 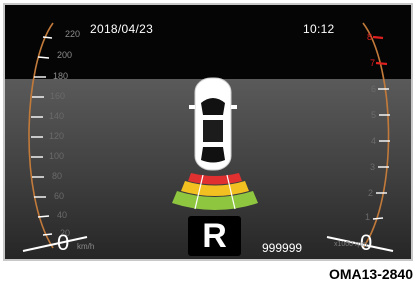 What do you see at coordinates (57, 116) in the screenshot?
I see `speed-scale-label: 140` at bounding box center [57, 116].